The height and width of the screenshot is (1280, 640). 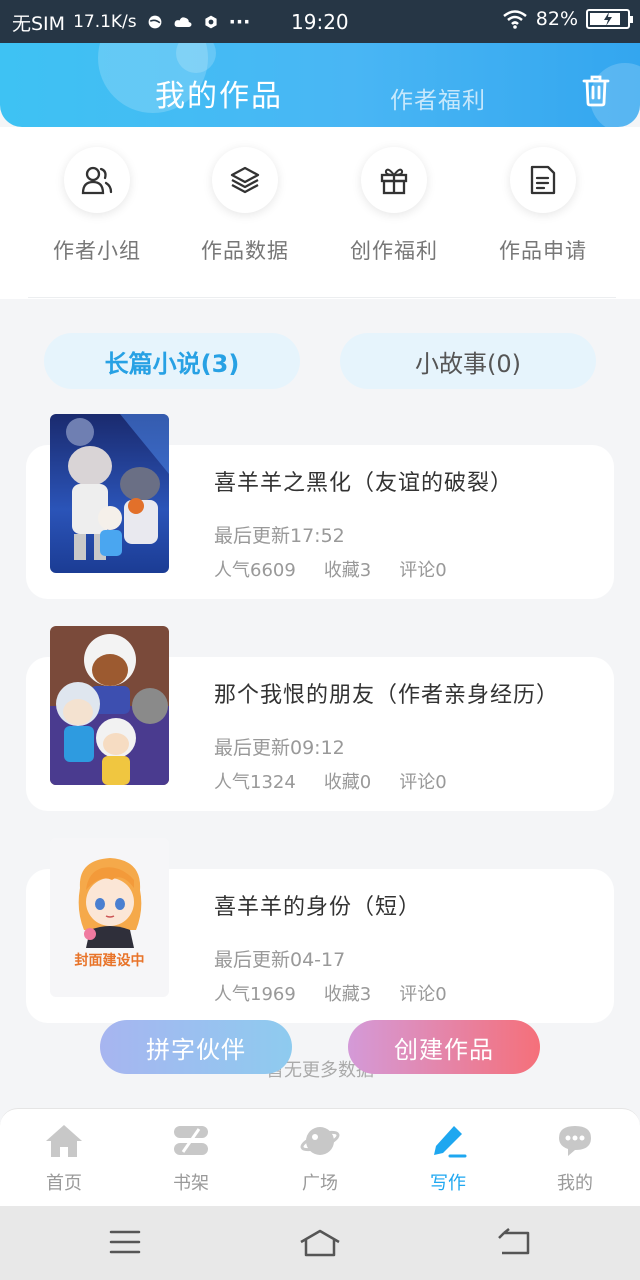 I want to click on no-more-data-text: 暂无更多数据, so click(x=320, y=1070).